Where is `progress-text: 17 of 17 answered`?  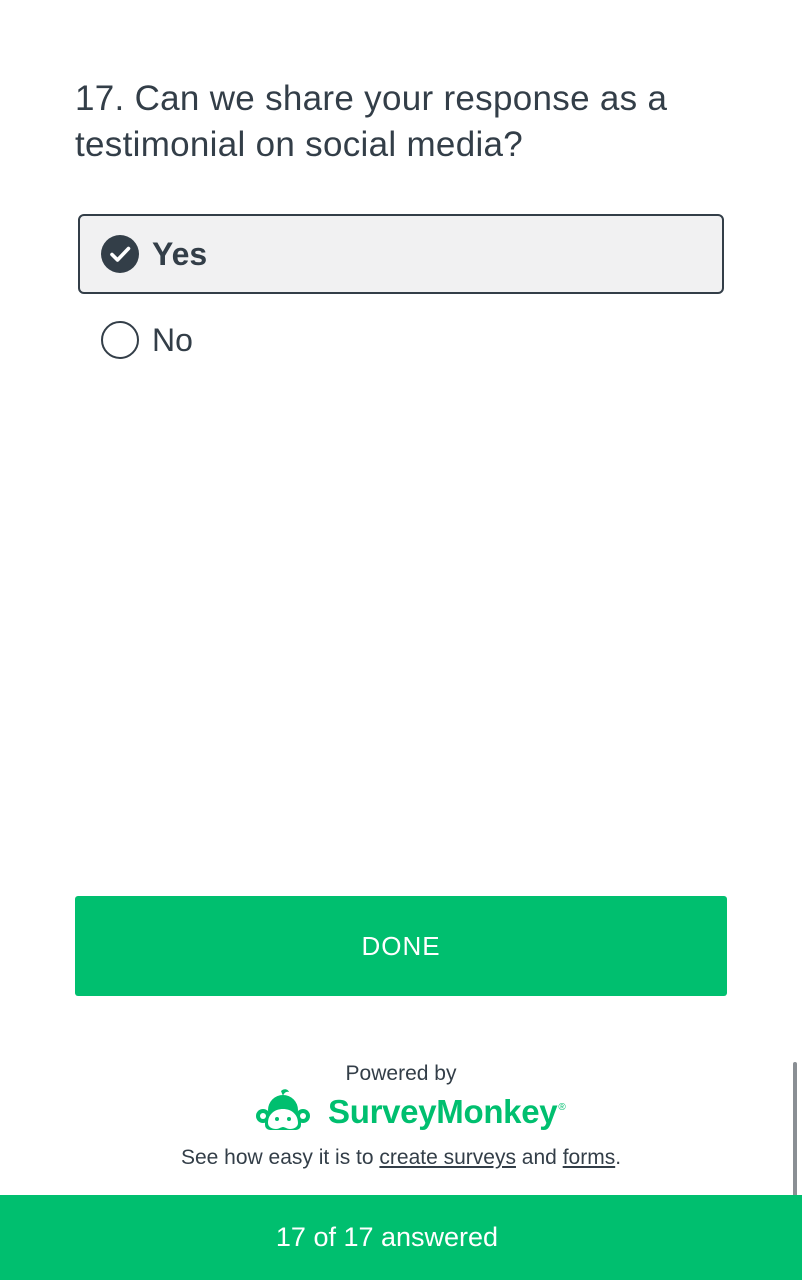 progress-text: 17 of 17 answered is located at coordinates (387, 1237).